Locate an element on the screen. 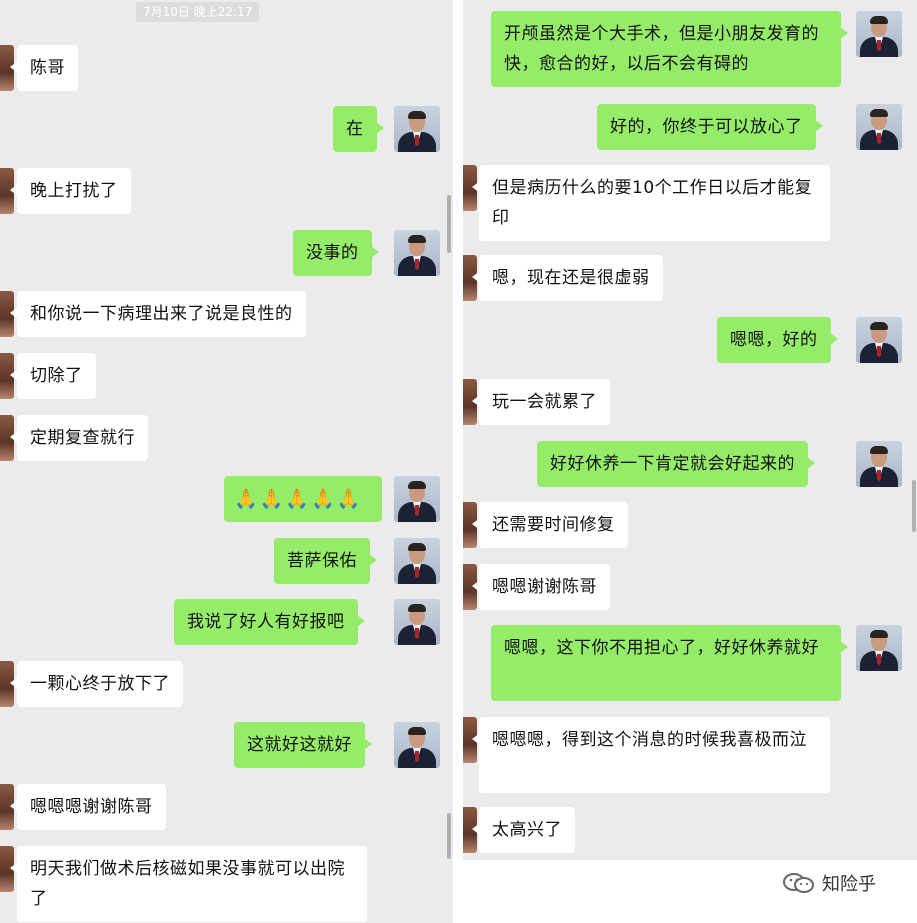 The height and width of the screenshot is (923, 917). wechat-official-account-icon is located at coordinates (799, 883).